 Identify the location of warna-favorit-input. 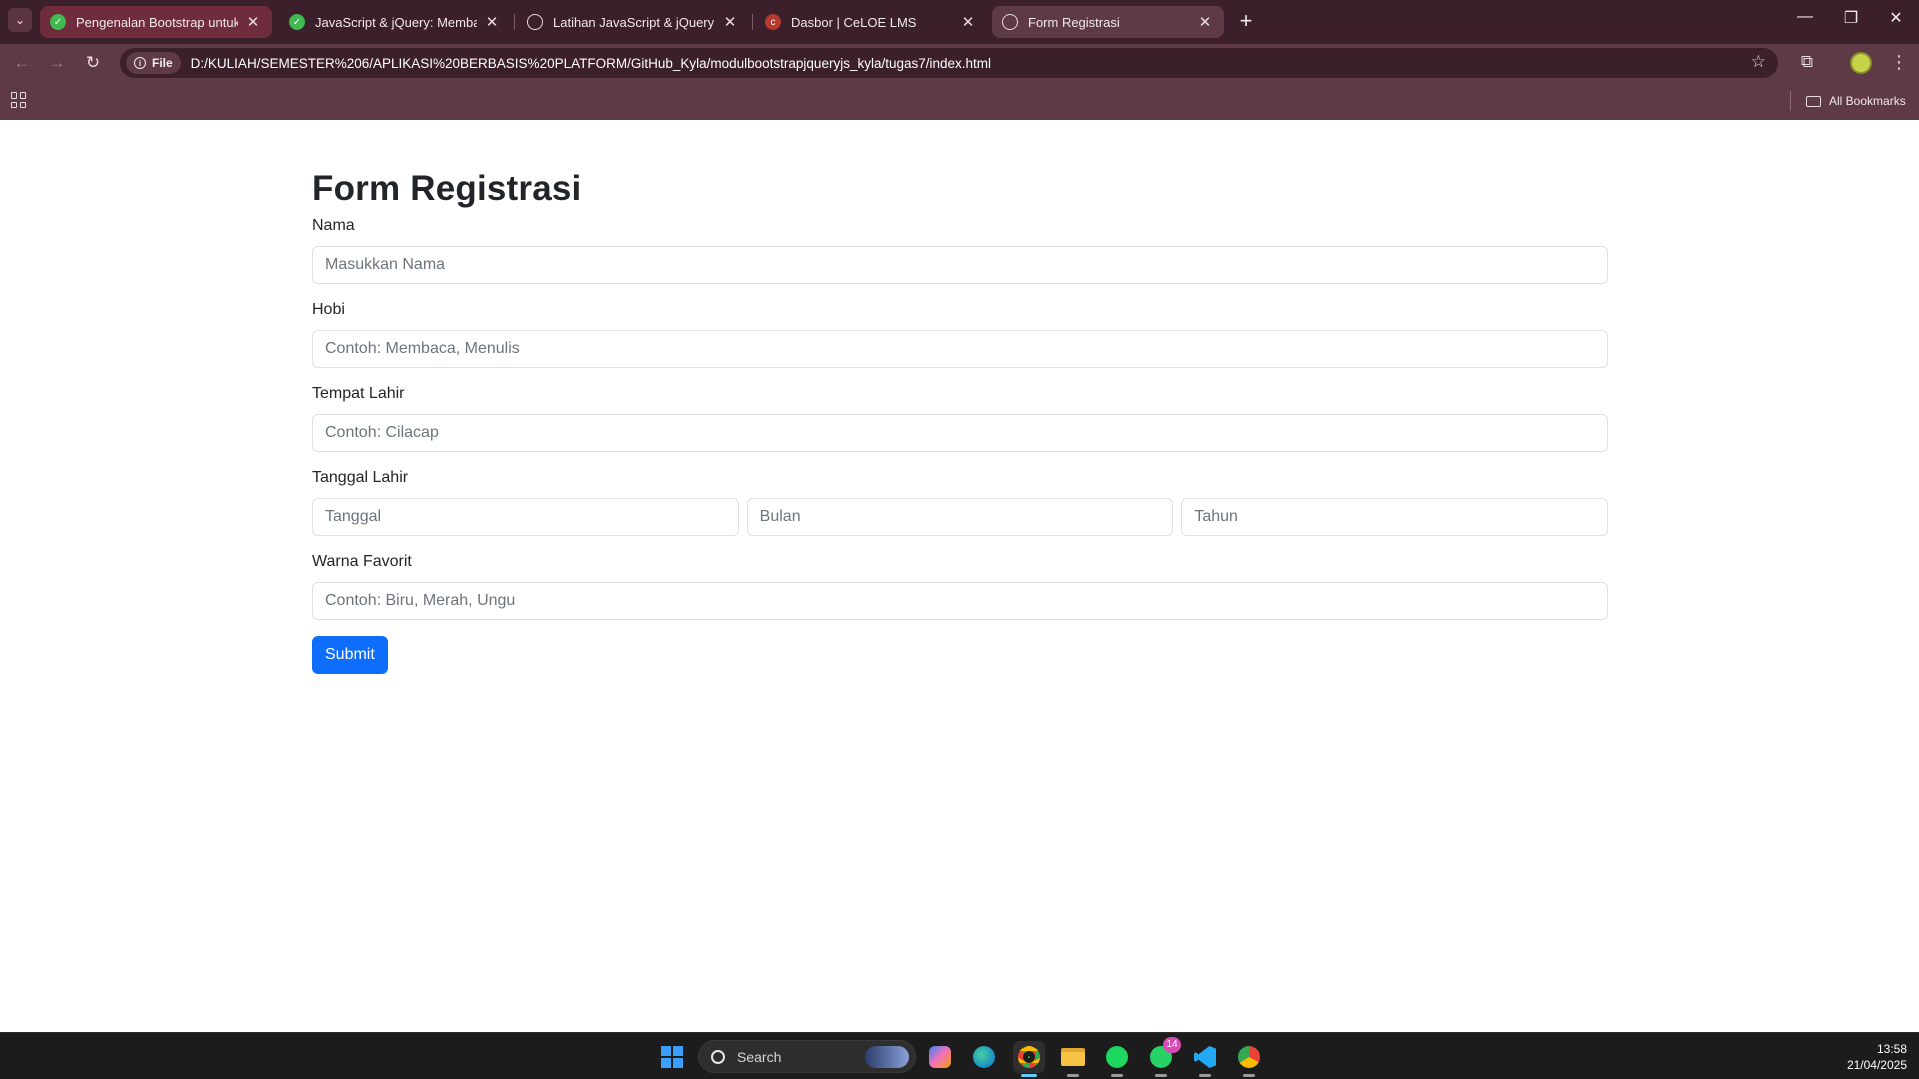
(960, 601).